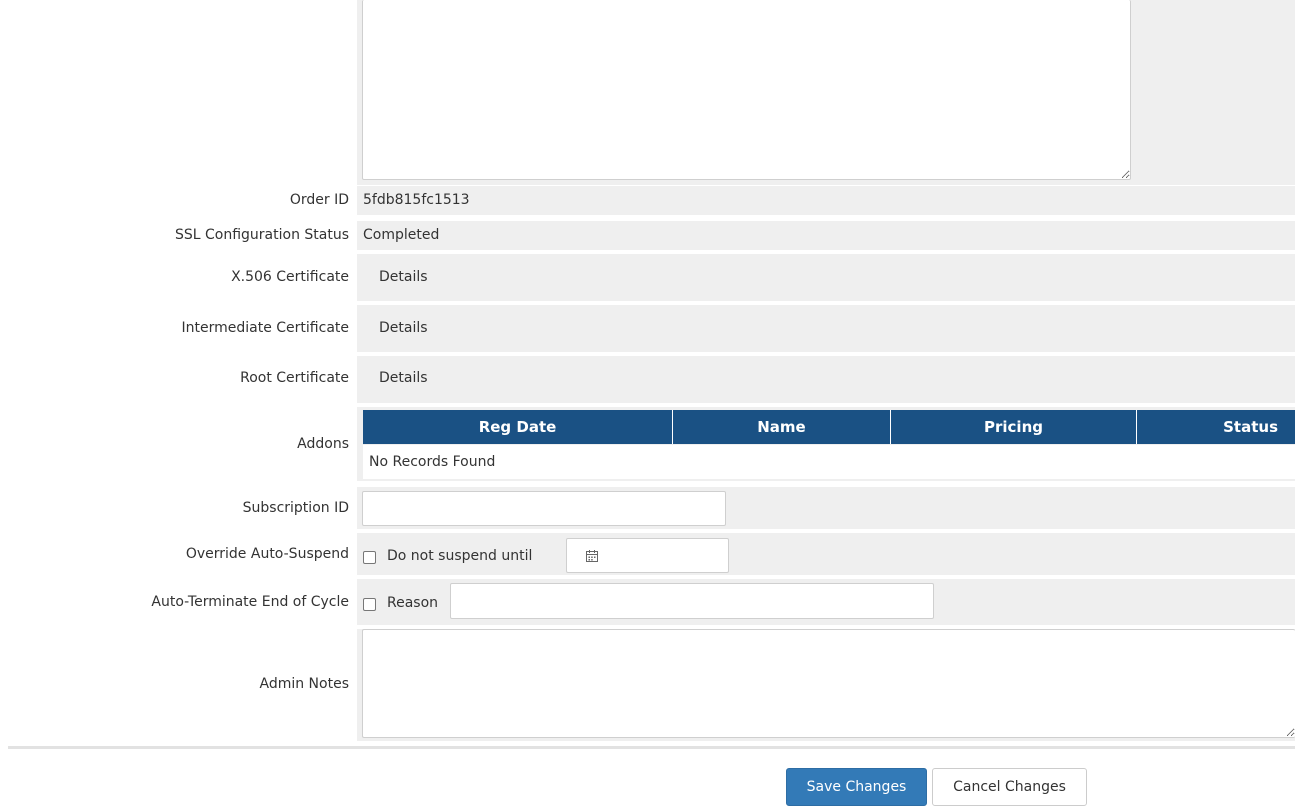 The height and width of the screenshot is (806, 1295). I want to click on addons-column-name: Name, so click(782, 427).